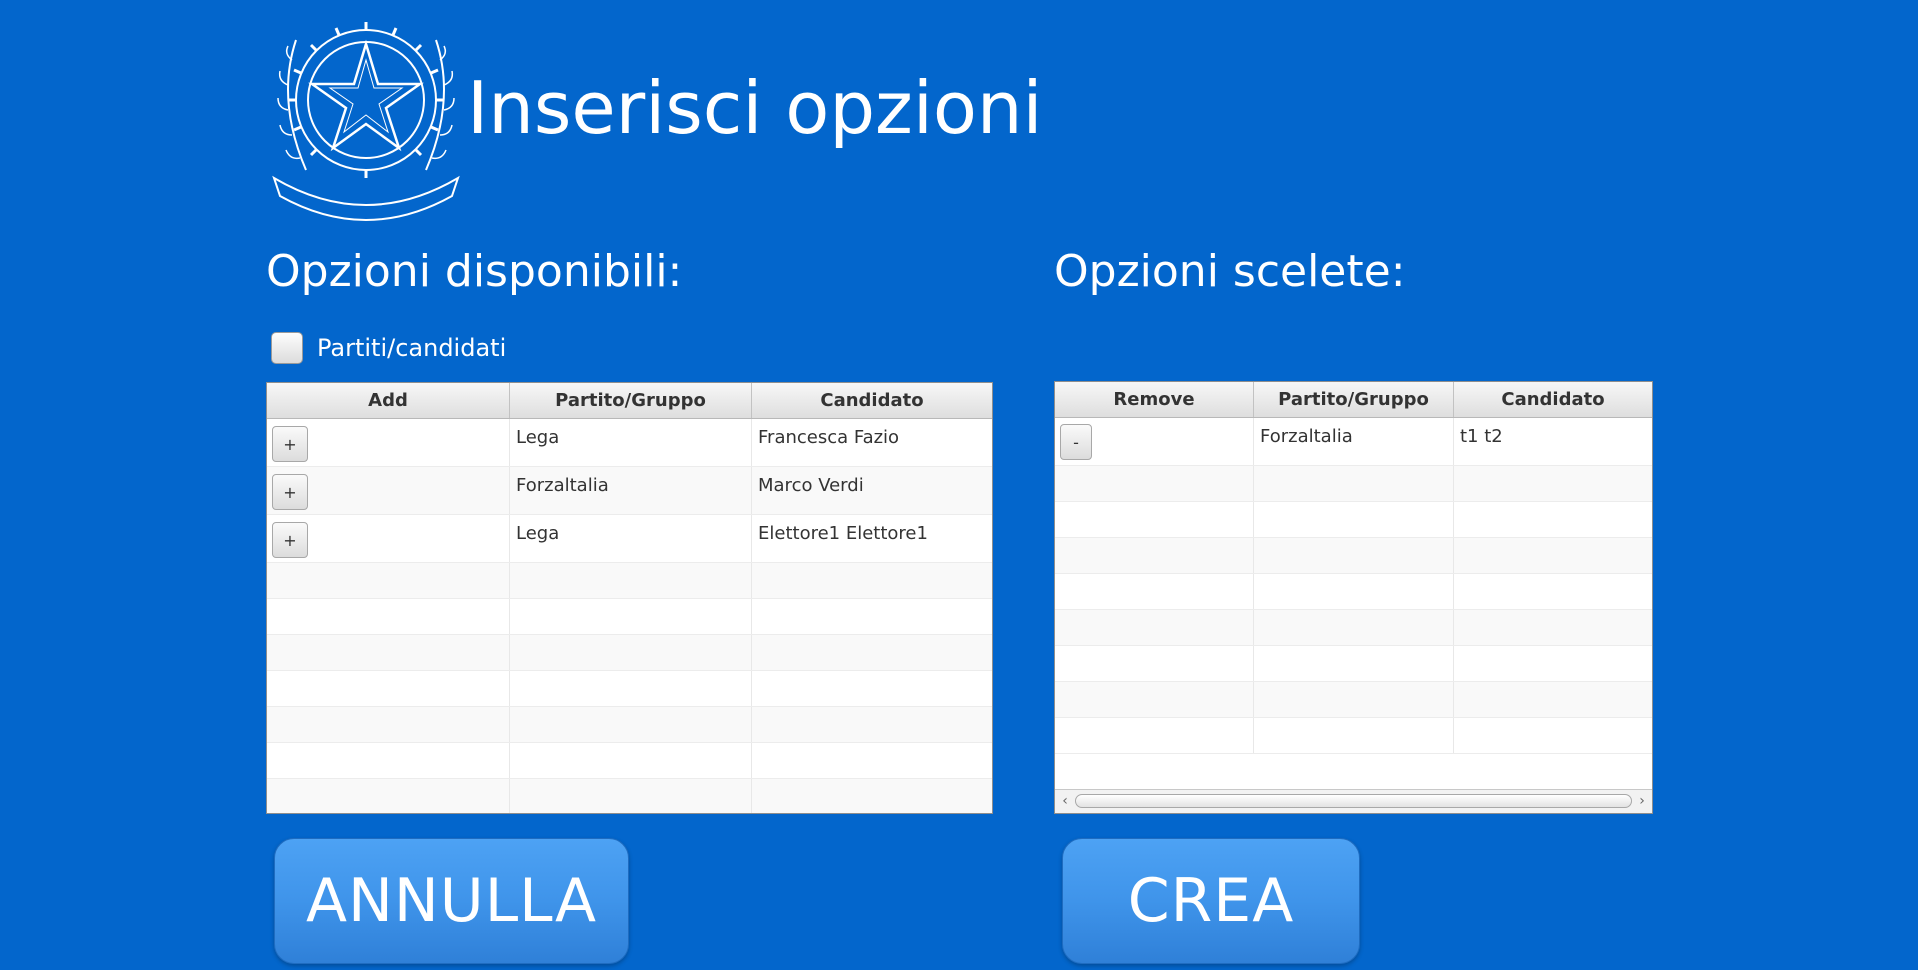 The height and width of the screenshot is (970, 1918). Describe the element at coordinates (1230, 271) in the screenshot. I see `selected-options-title: Opzioni scelete:` at that location.